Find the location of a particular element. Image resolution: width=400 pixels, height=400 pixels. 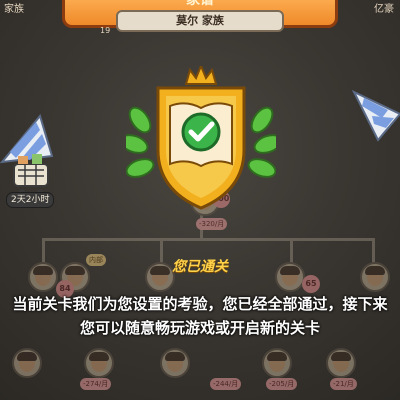

level-passed-title: 您已通关 is located at coordinates (200, 267).